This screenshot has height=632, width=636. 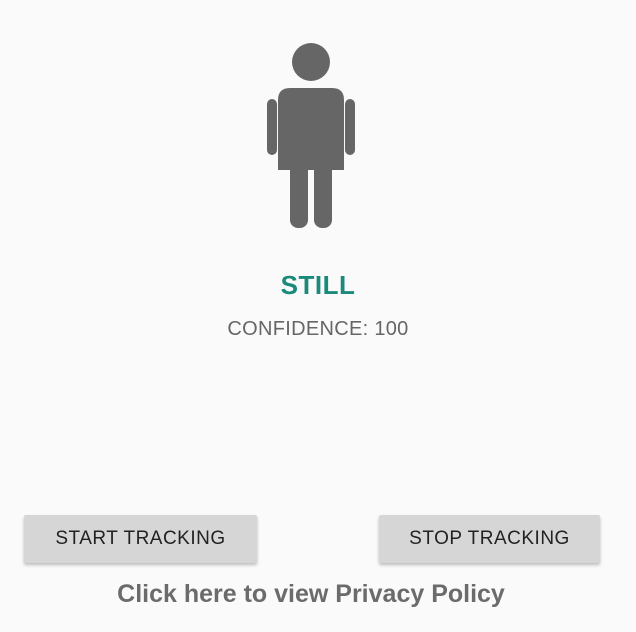 What do you see at coordinates (489, 539) in the screenshot?
I see `stop-tracking-button: STOP TRACKING` at bounding box center [489, 539].